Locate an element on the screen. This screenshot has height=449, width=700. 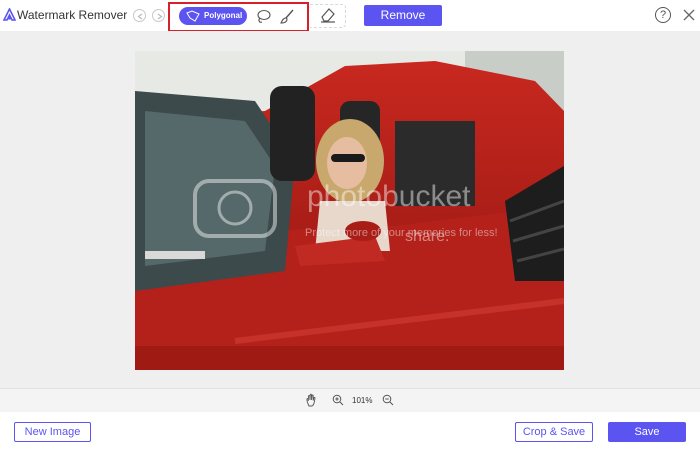
app-logo-icon is located at coordinates (9, 14).